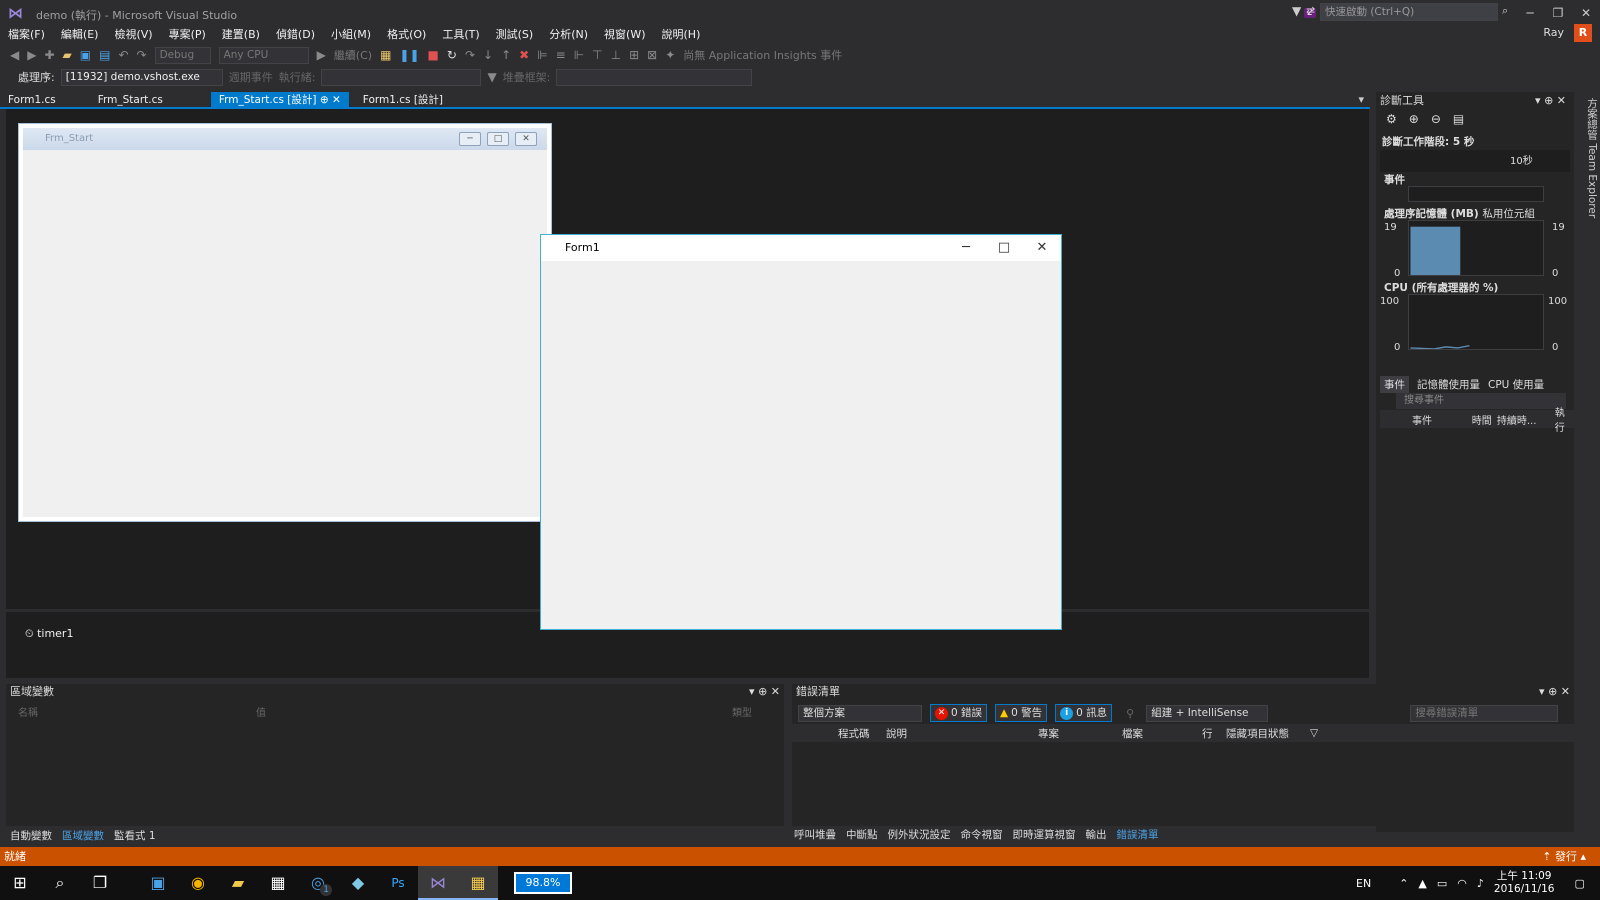 Image resolution: width=1600 pixels, height=900 pixels. What do you see at coordinates (20, 883) in the screenshot?
I see `start-windows-icon: ⊞` at bounding box center [20, 883].